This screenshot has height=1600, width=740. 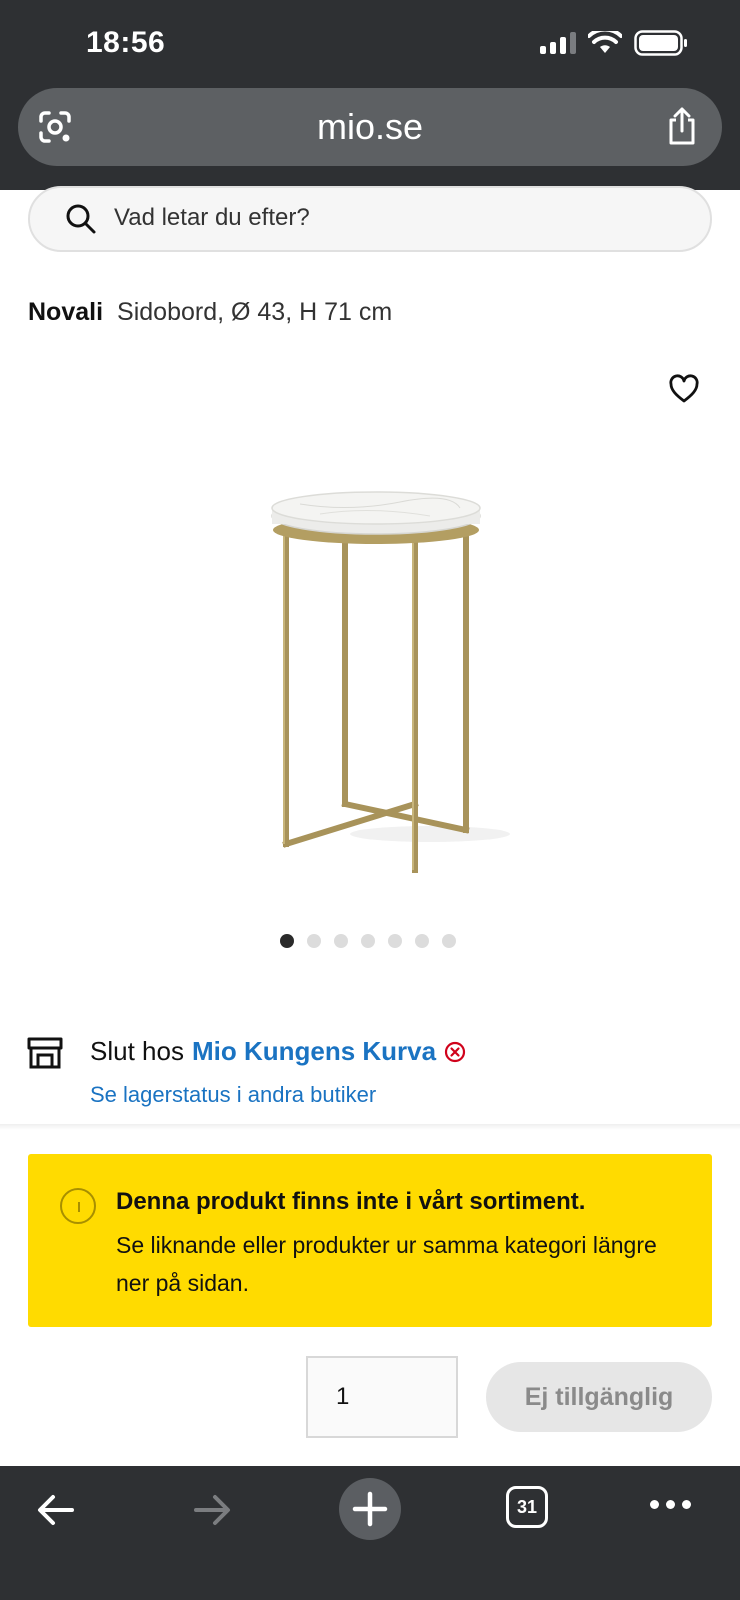 I want to click on back-arrow-icon, so click(x=56, y=1510).